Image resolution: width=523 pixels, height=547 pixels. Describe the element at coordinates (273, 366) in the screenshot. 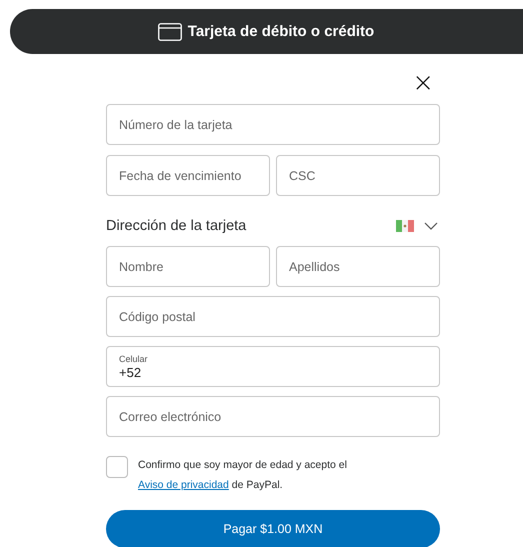

I see `phone-field: Celular +52` at that location.